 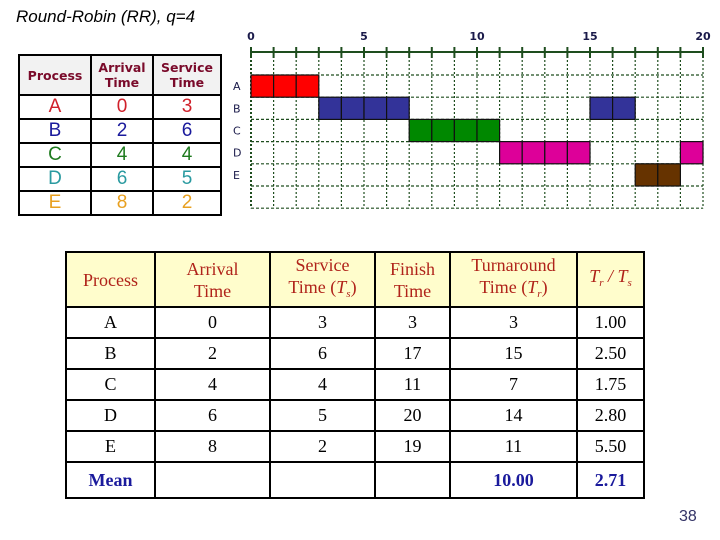 I want to click on header-normalized-turnaround: Tr / Ts, so click(x=610, y=279).